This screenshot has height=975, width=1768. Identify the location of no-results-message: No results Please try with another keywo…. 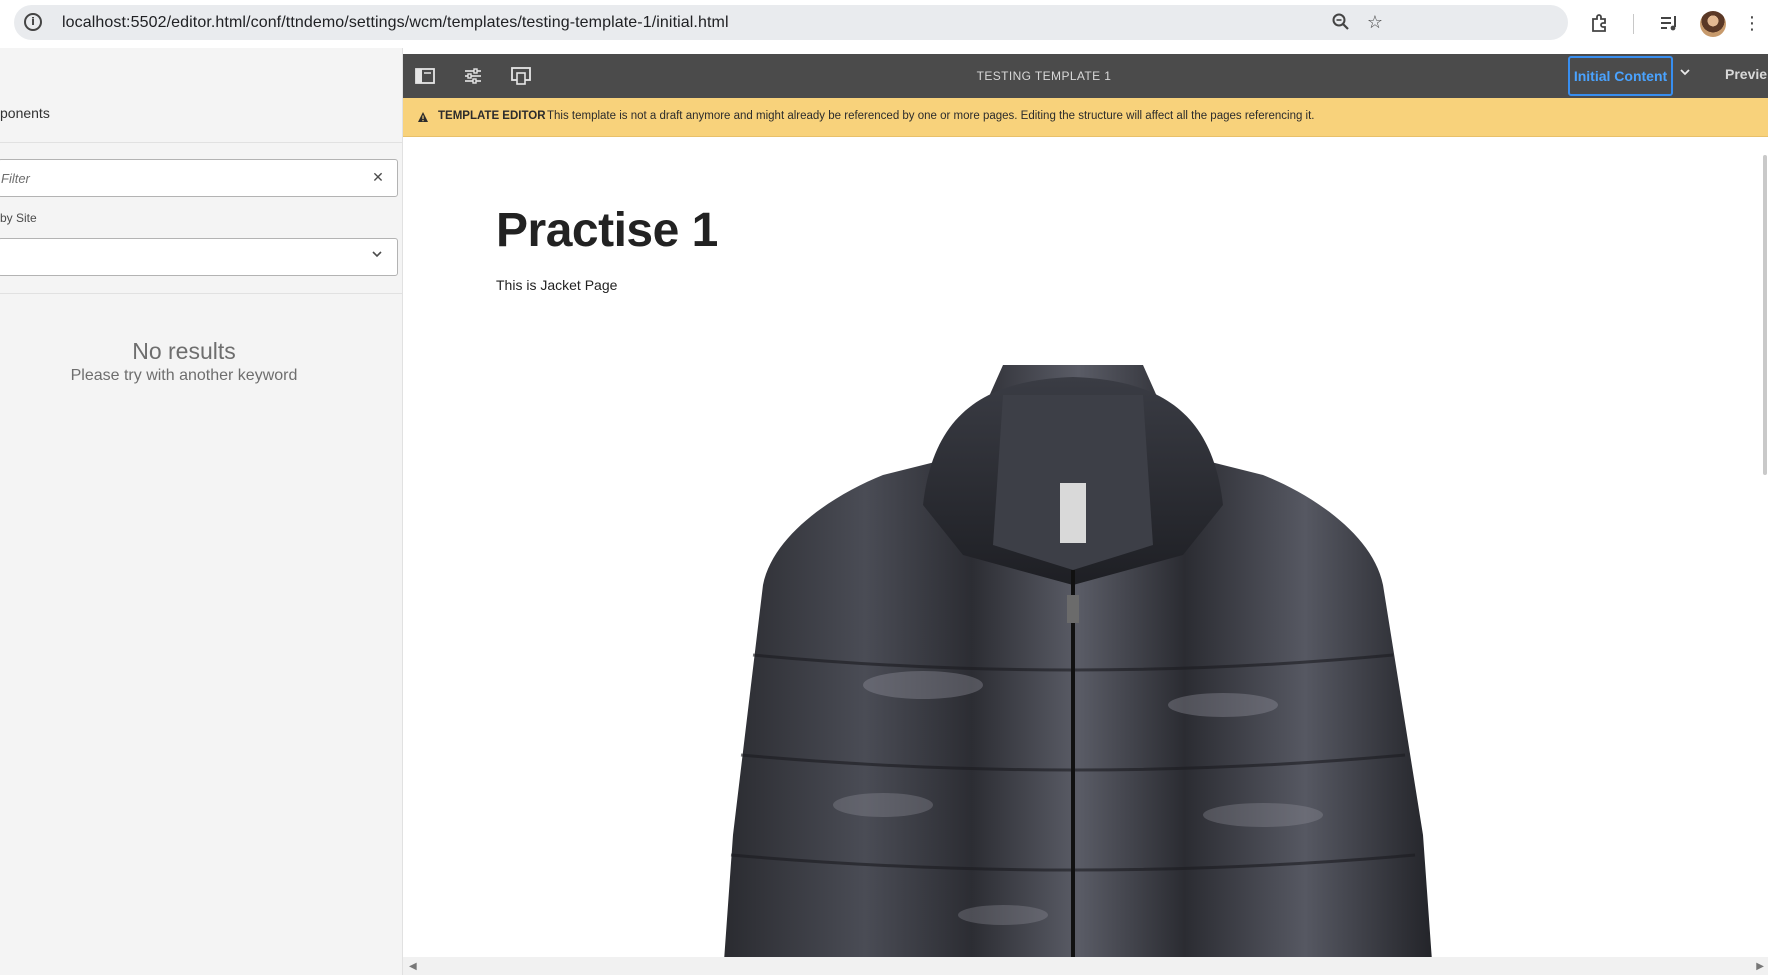
(184, 361).